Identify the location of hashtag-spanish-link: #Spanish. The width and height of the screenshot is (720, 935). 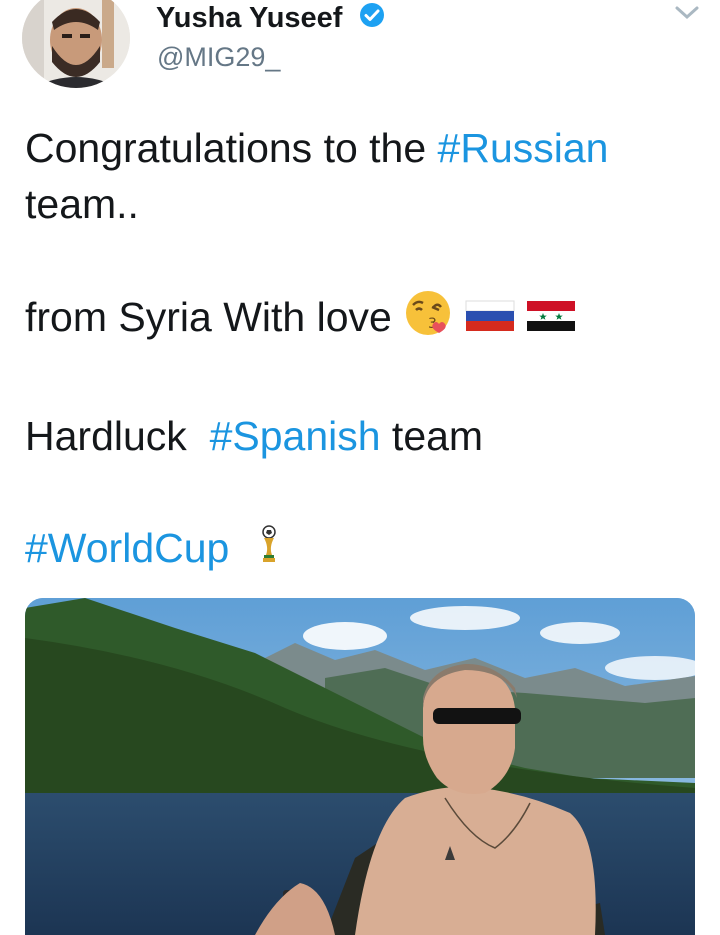
(295, 436).